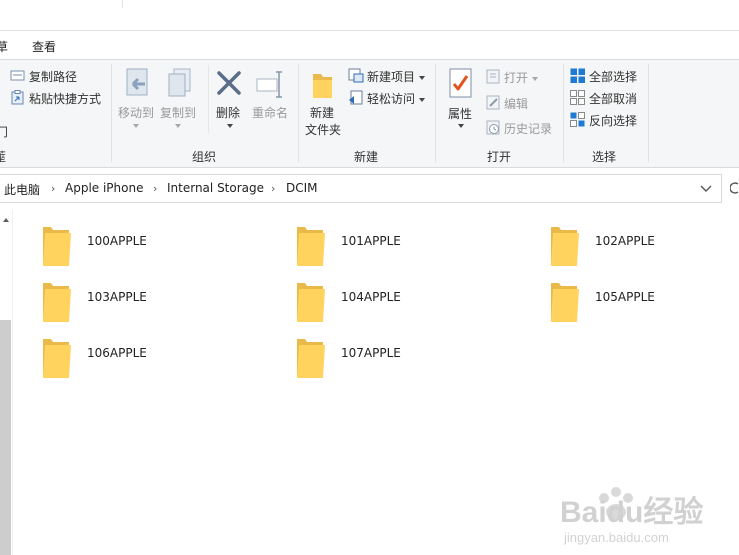 This screenshot has width=739, height=555. I want to click on new-folder-icon, so click(322, 86).